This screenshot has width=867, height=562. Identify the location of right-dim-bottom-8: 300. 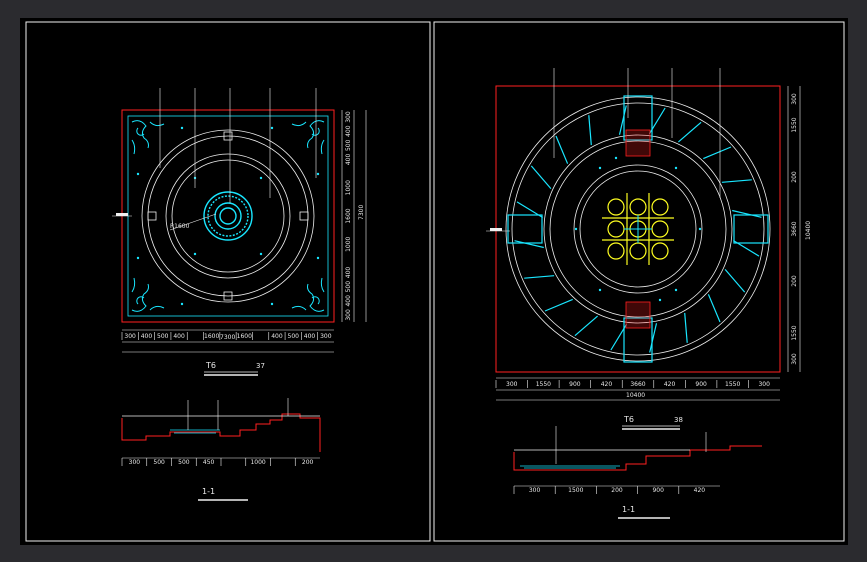
(764, 384).